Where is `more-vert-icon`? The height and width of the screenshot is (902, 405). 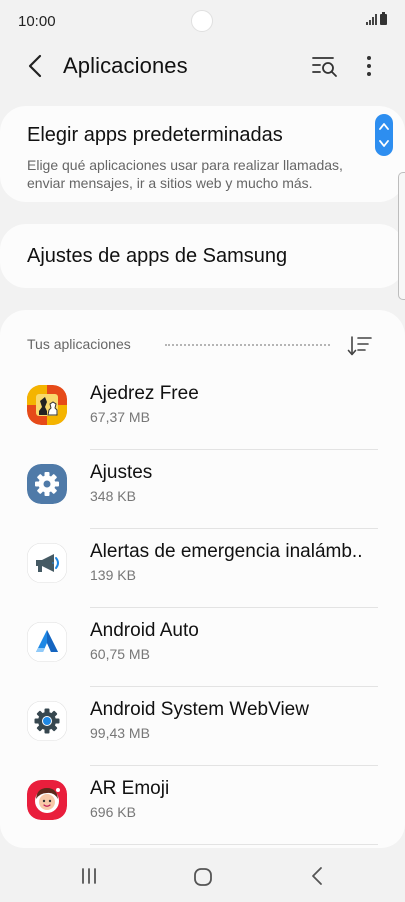 more-vert-icon is located at coordinates (369, 66).